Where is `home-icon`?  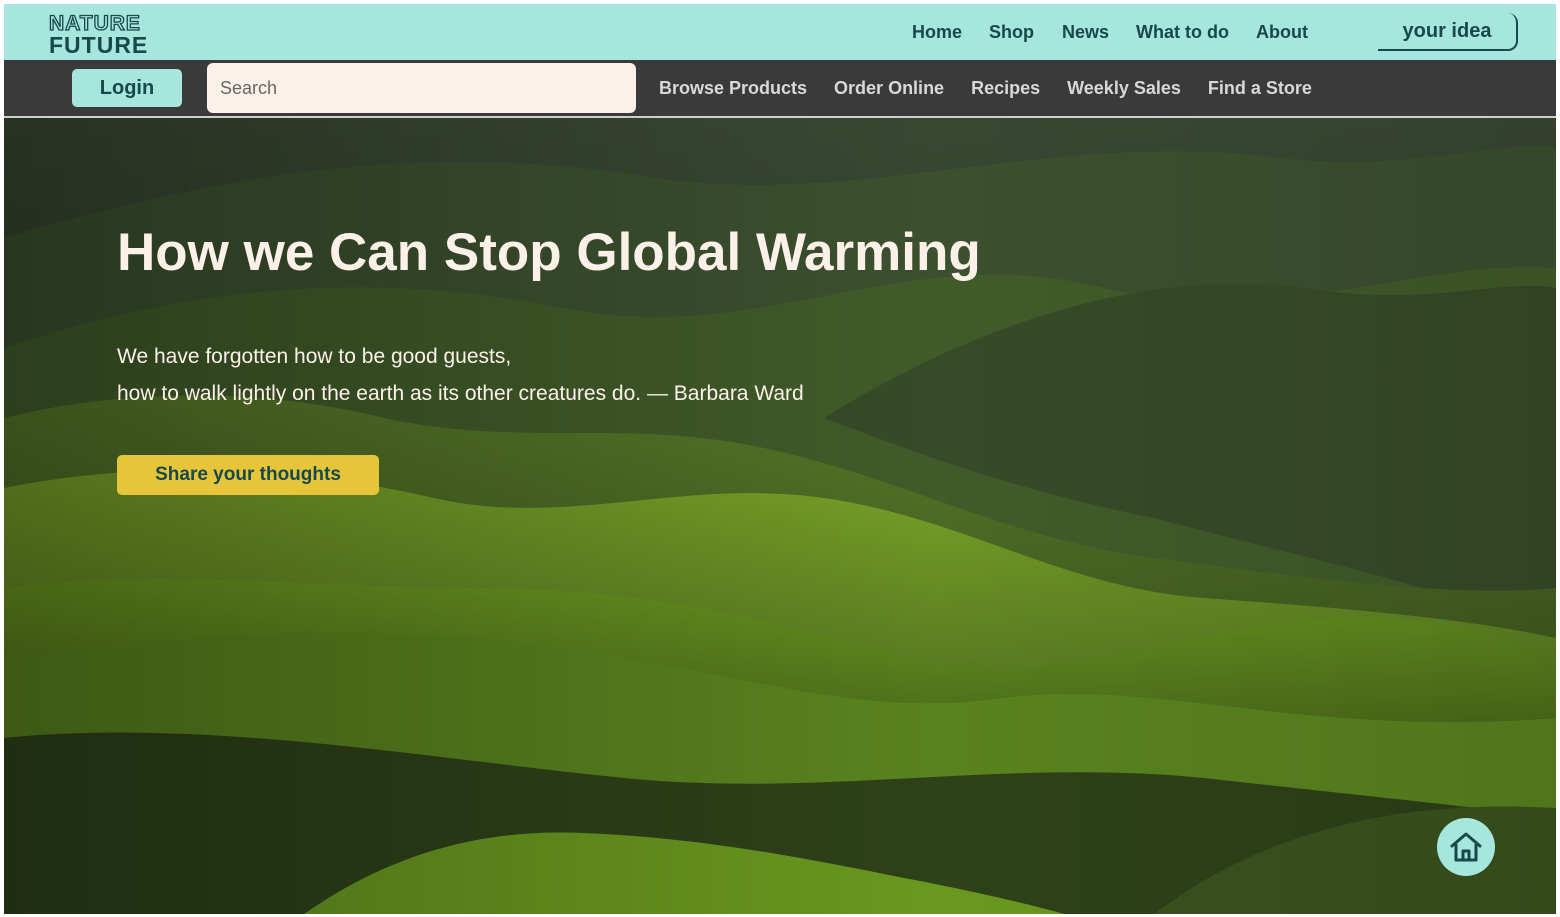
home-icon is located at coordinates (1466, 847).